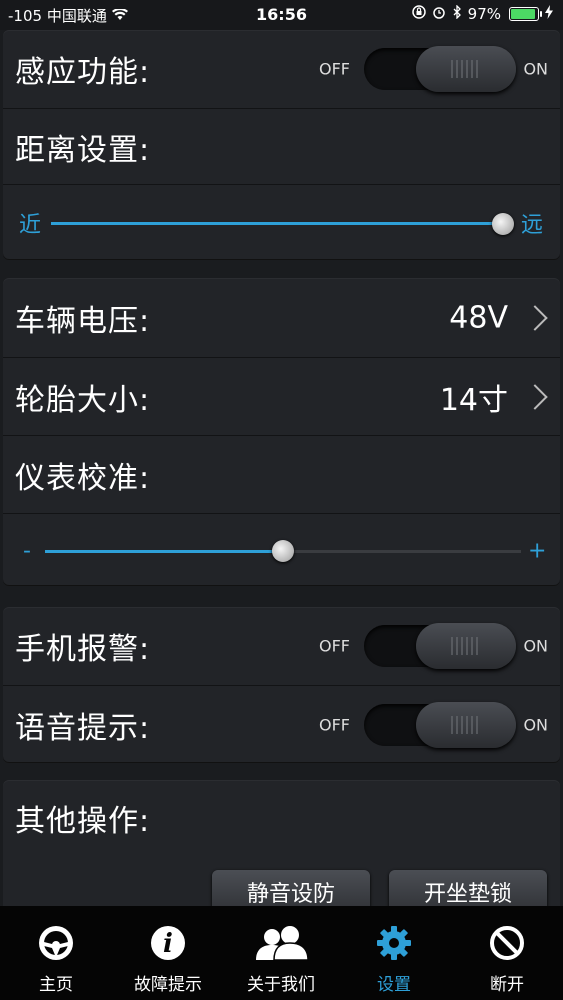 The height and width of the screenshot is (1000, 563). I want to click on tab-faults: i 故障提示, so click(168, 953).